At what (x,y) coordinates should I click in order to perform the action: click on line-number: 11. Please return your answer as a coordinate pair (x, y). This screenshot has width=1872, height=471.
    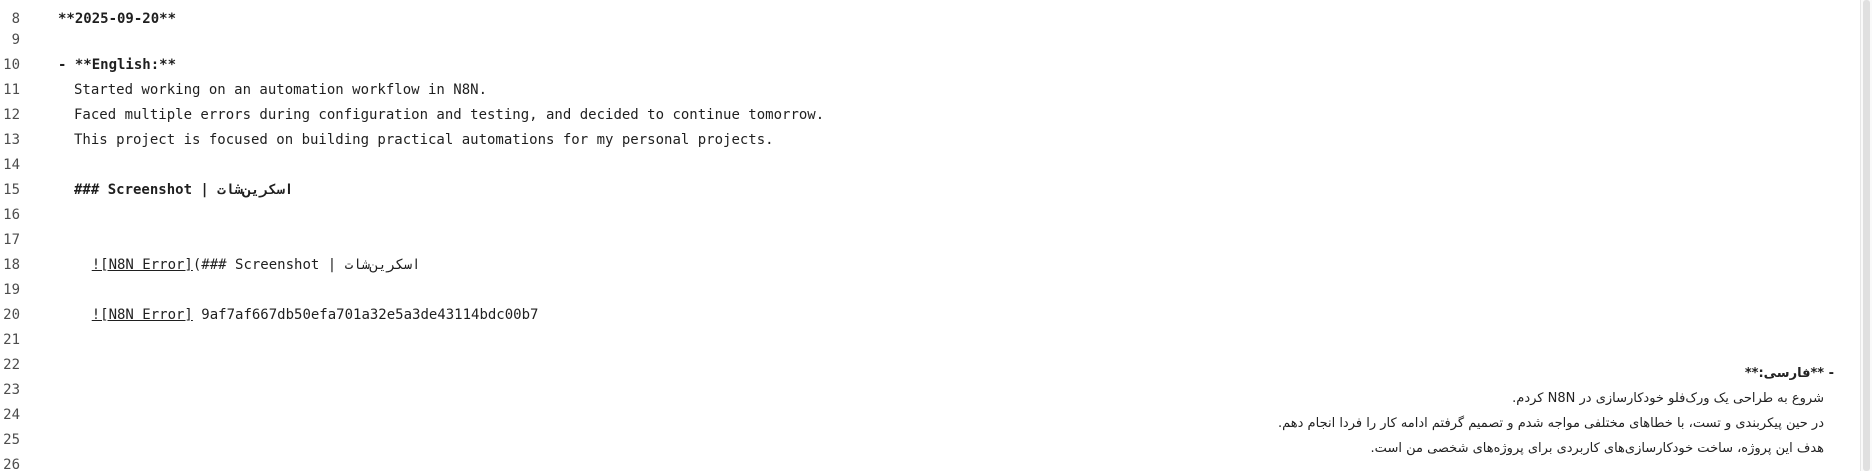
    Looking at the image, I should click on (11, 90).